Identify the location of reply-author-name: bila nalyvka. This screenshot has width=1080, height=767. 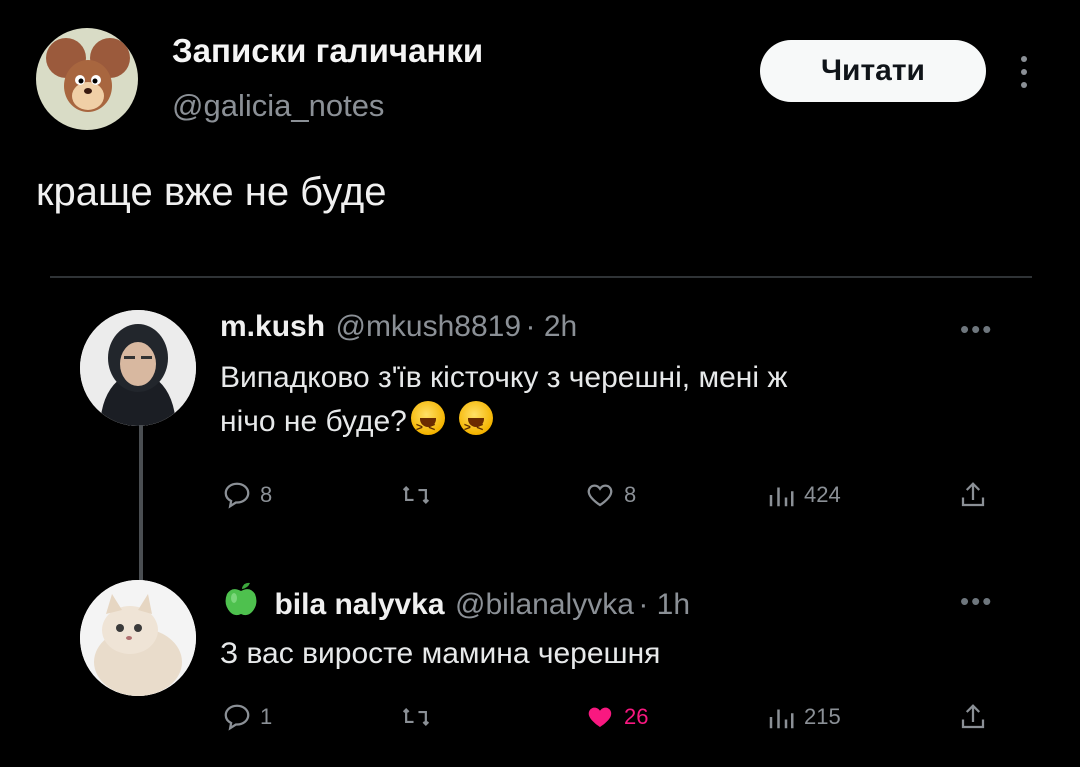
(359, 604).